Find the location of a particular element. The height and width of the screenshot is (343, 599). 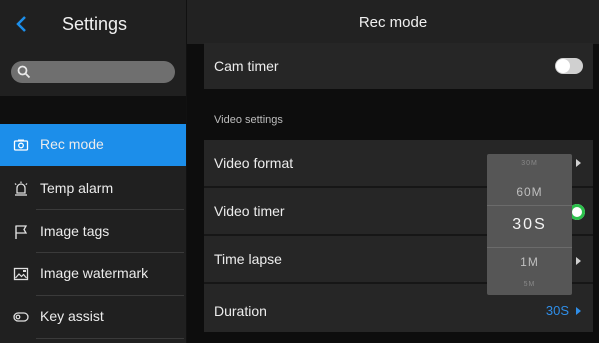

duration-picker: 30M 60M 30S 1M 5M is located at coordinates (529, 224).